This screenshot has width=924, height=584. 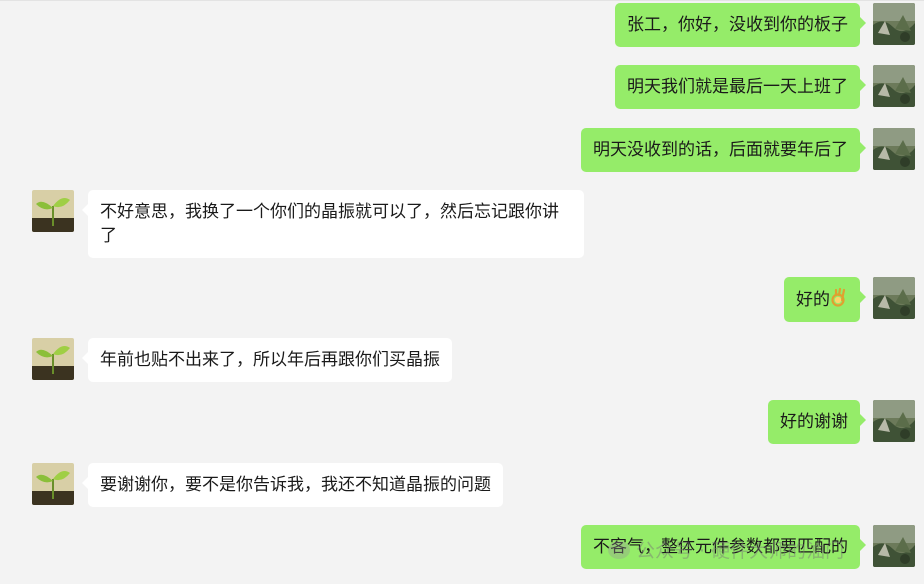 What do you see at coordinates (839, 298) in the screenshot?
I see `ok-hand-icon` at bounding box center [839, 298].